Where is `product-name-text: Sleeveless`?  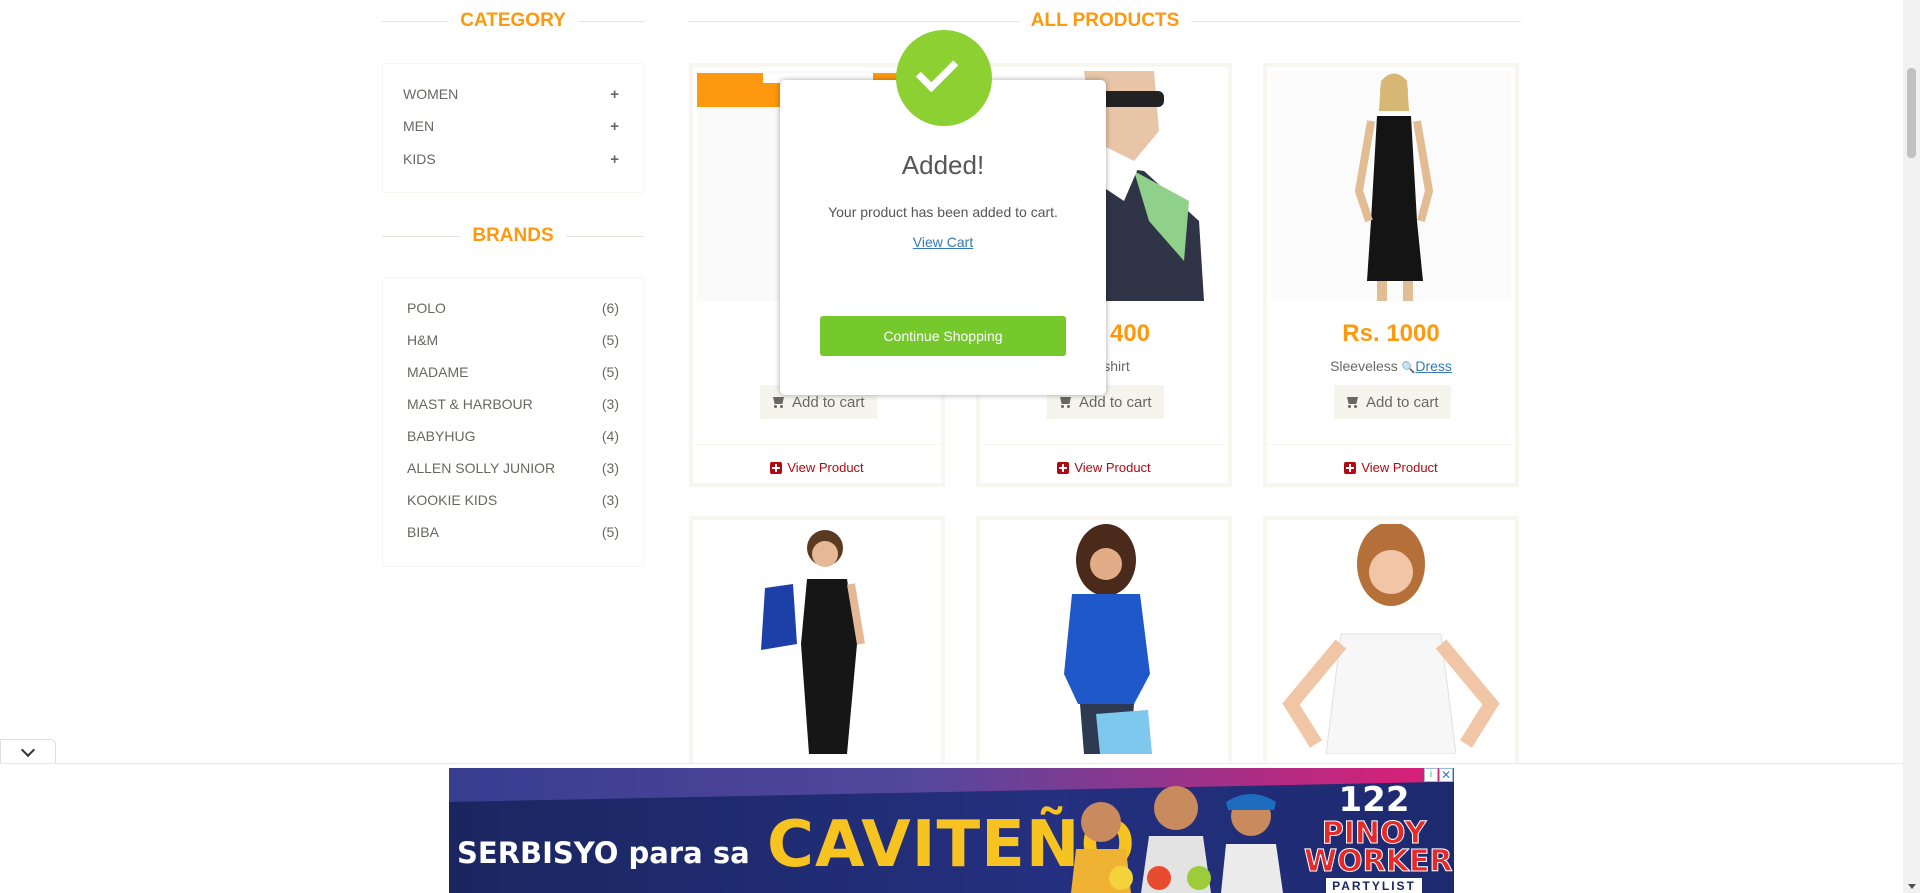 product-name-text: Sleeveless is located at coordinates (1364, 366).